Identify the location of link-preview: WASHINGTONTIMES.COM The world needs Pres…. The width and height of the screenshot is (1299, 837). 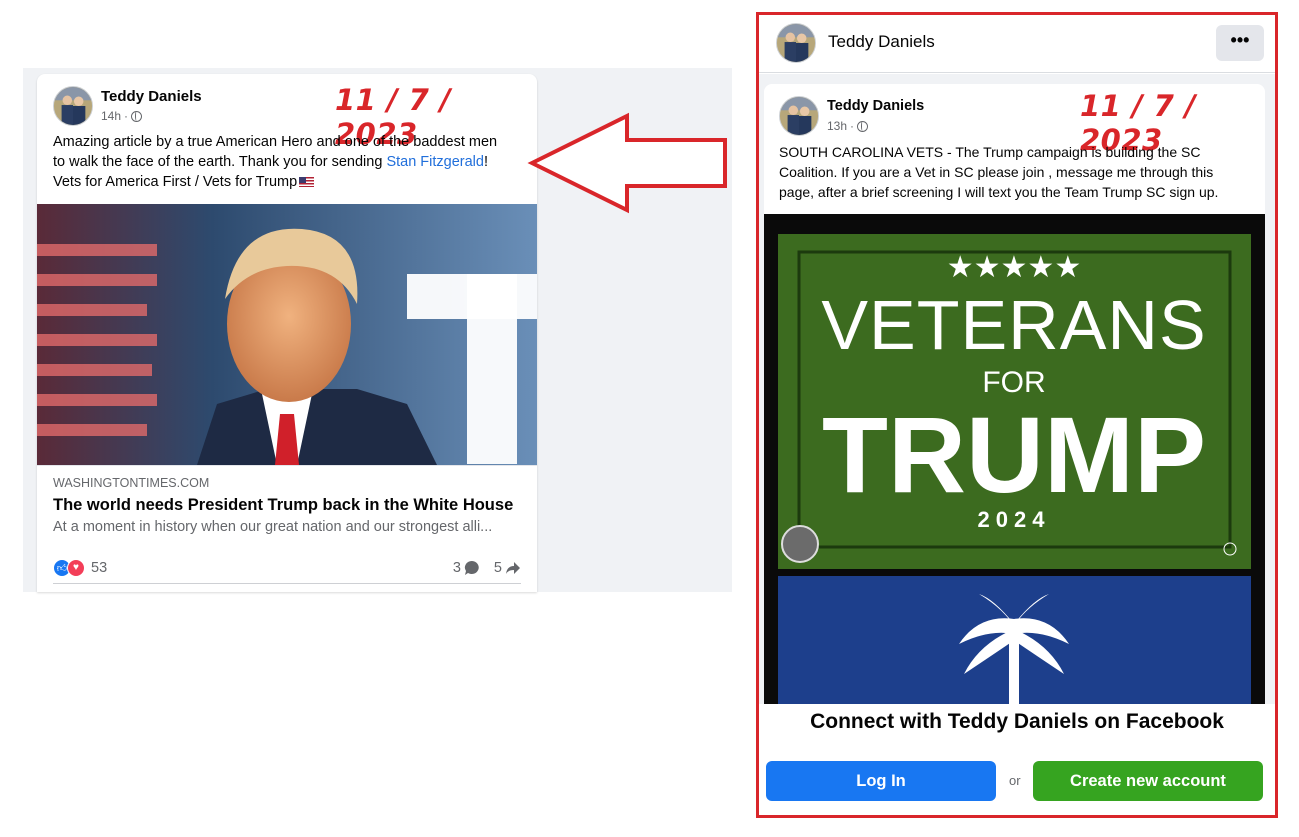
(287, 504).